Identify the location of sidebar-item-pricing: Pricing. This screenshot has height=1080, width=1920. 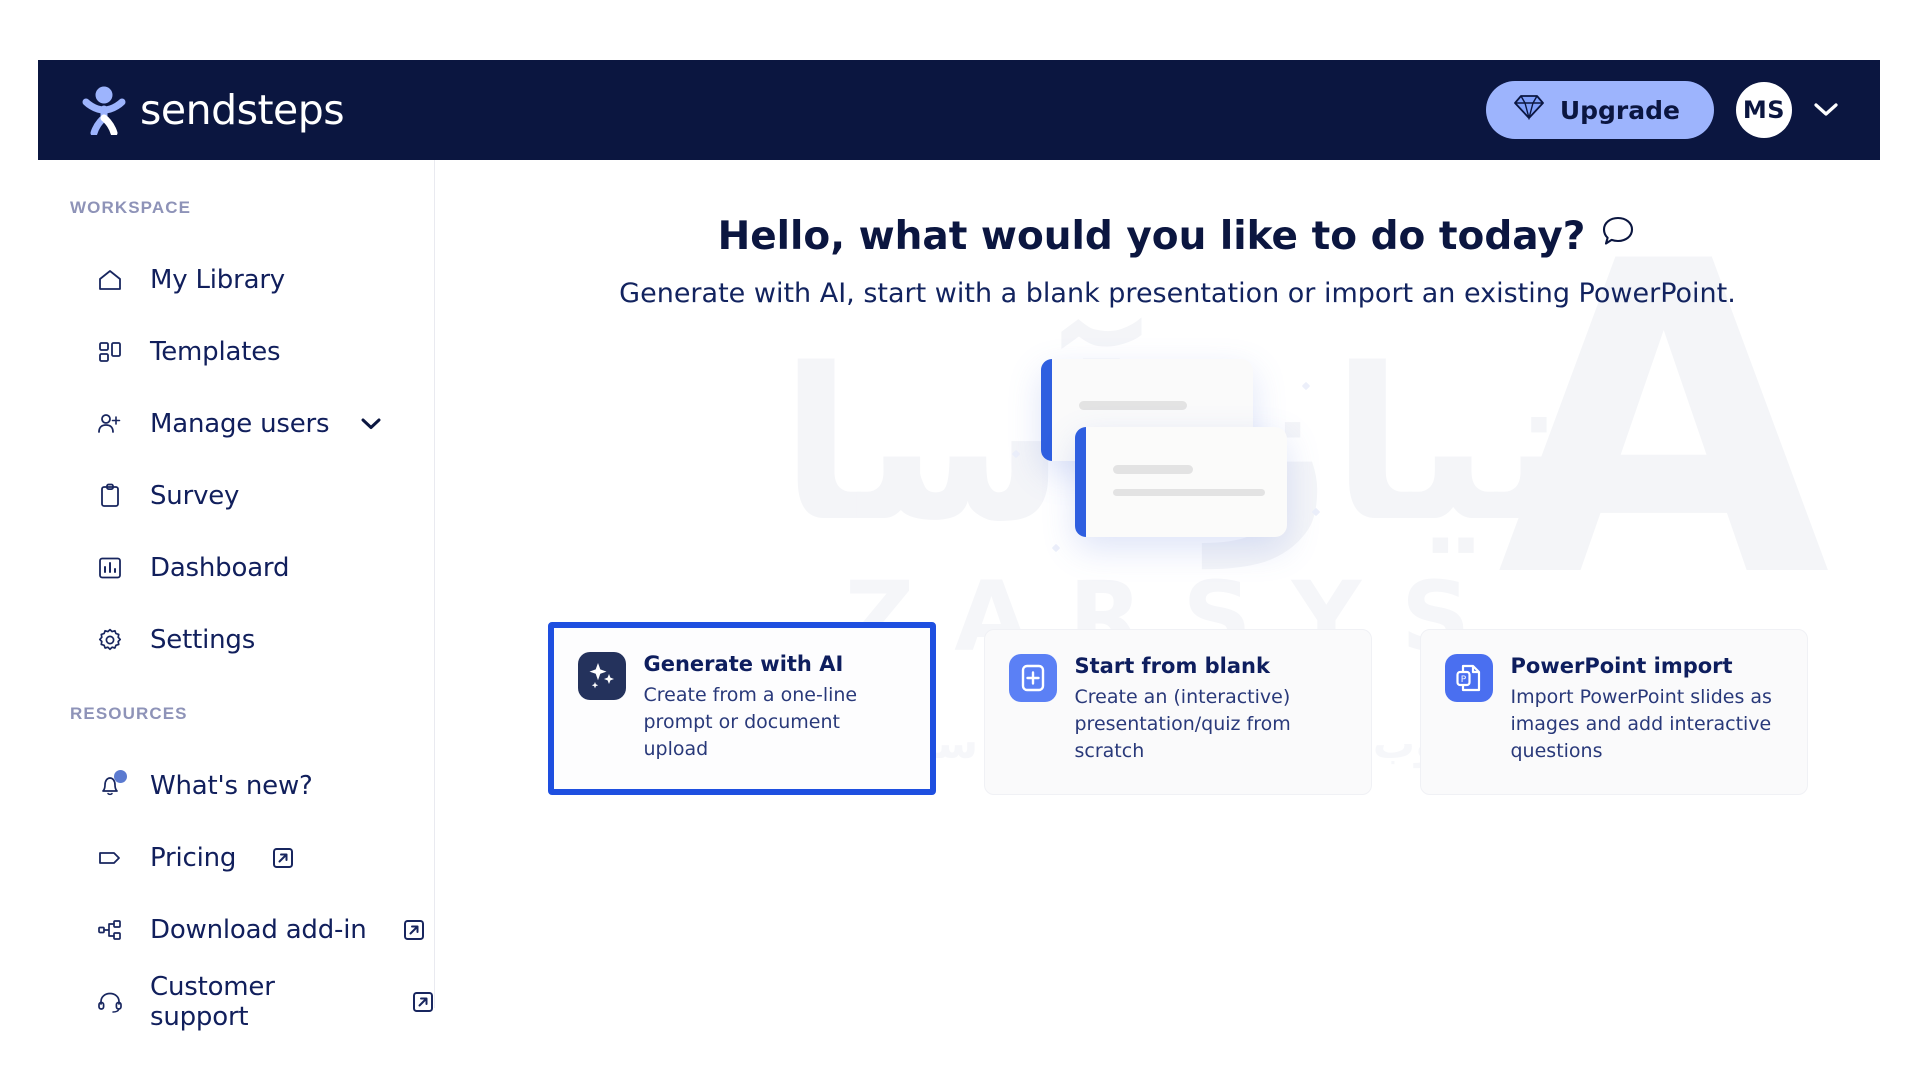
(217, 858).